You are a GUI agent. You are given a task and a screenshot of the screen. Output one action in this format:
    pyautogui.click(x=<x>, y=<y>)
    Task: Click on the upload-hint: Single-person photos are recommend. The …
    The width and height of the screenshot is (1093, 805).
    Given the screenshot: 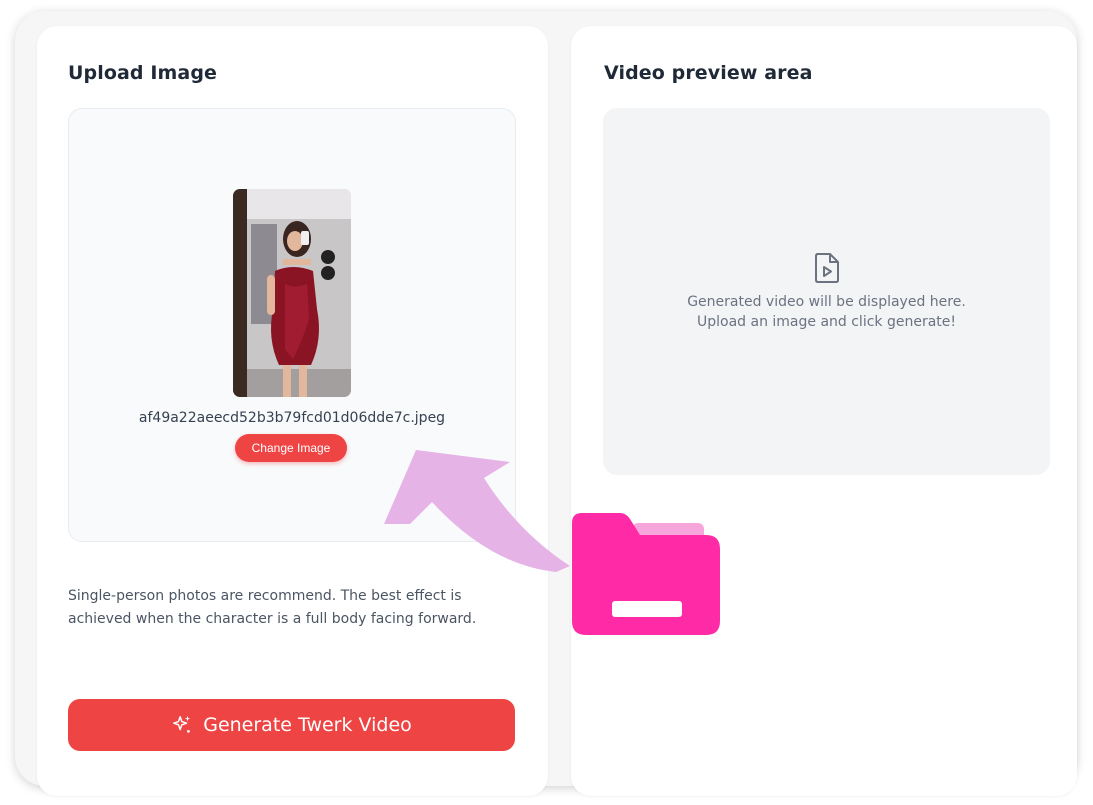 What is the action you would take?
    pyautogui.click(x=272, y=607)
    